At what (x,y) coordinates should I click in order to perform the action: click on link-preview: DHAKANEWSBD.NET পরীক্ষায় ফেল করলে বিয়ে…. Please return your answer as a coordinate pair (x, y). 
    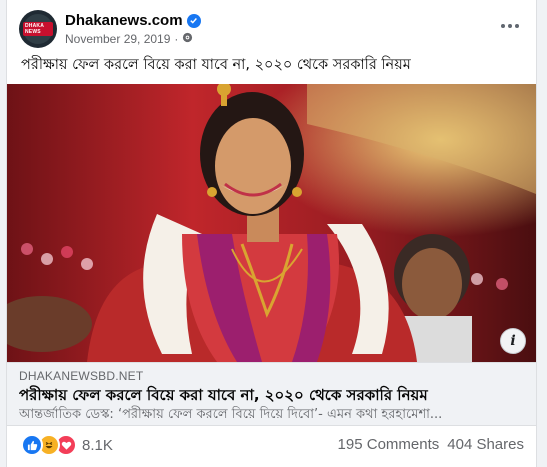
    Looking at the image, I should click on (271, 394).